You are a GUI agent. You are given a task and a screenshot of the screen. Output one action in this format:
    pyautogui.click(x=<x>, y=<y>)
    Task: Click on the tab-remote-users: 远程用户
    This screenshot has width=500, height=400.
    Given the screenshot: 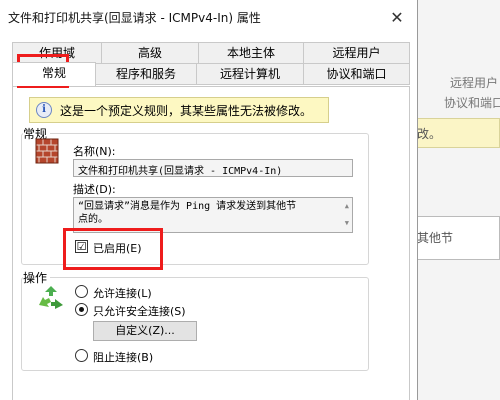 What is the action you would take?
    pyautogui.click(x=356, y=53)
    